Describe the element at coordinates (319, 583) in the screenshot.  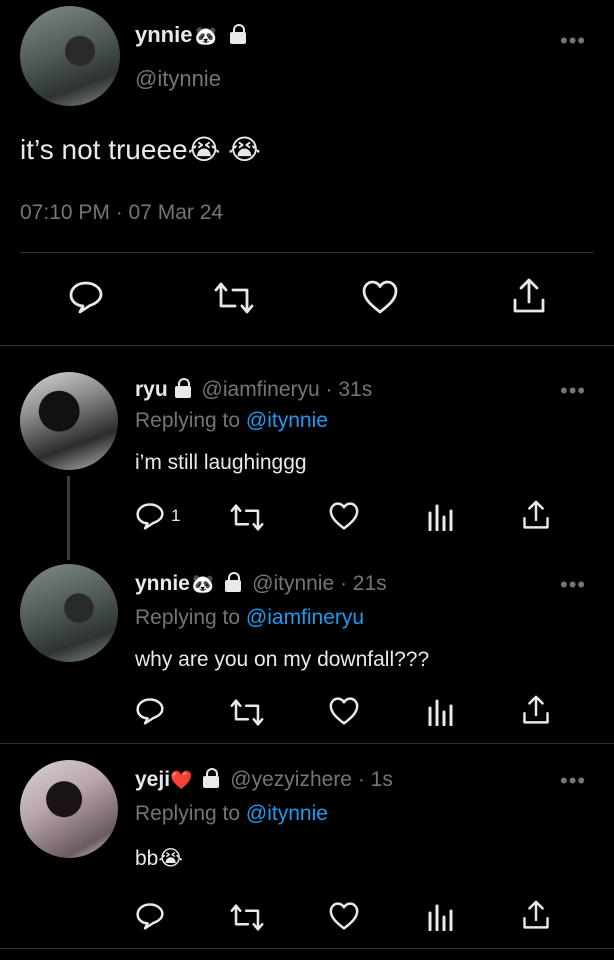
I see `reply-handle-time: @itynnie · 21s` at that location.